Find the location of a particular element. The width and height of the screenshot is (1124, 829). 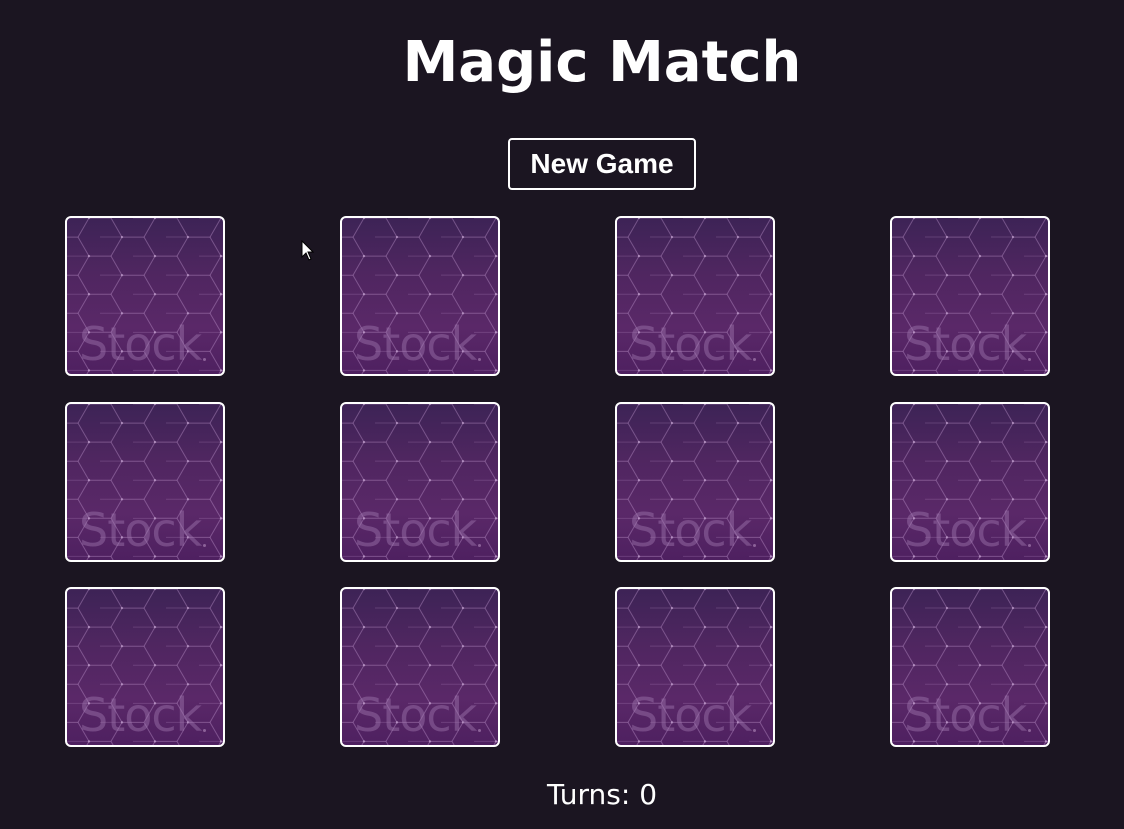

card-back-9: Stock is located at coordinates (145, 667).